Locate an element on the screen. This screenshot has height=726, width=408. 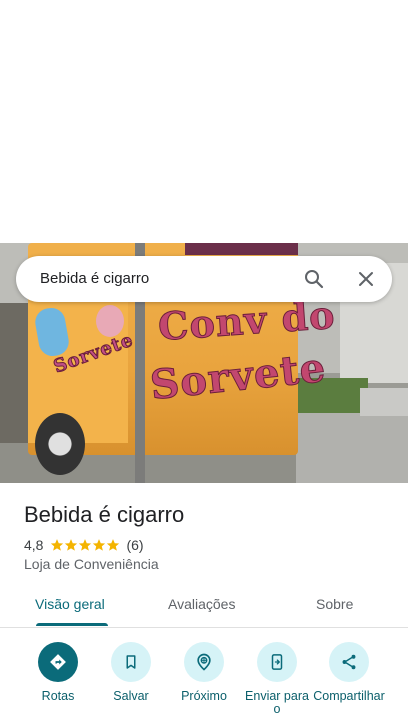
place-category: Loja de Conveniência is located at coordinates (91, 564).